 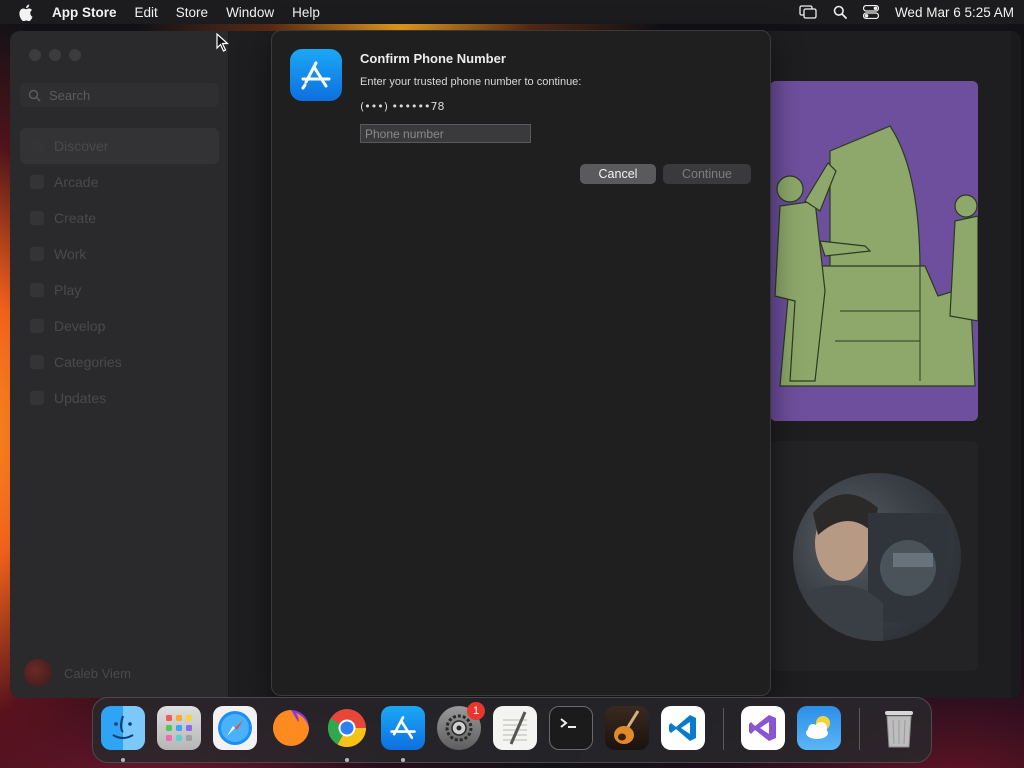 I want to click on spotlight-search-icon, so click(x=840, y=12).